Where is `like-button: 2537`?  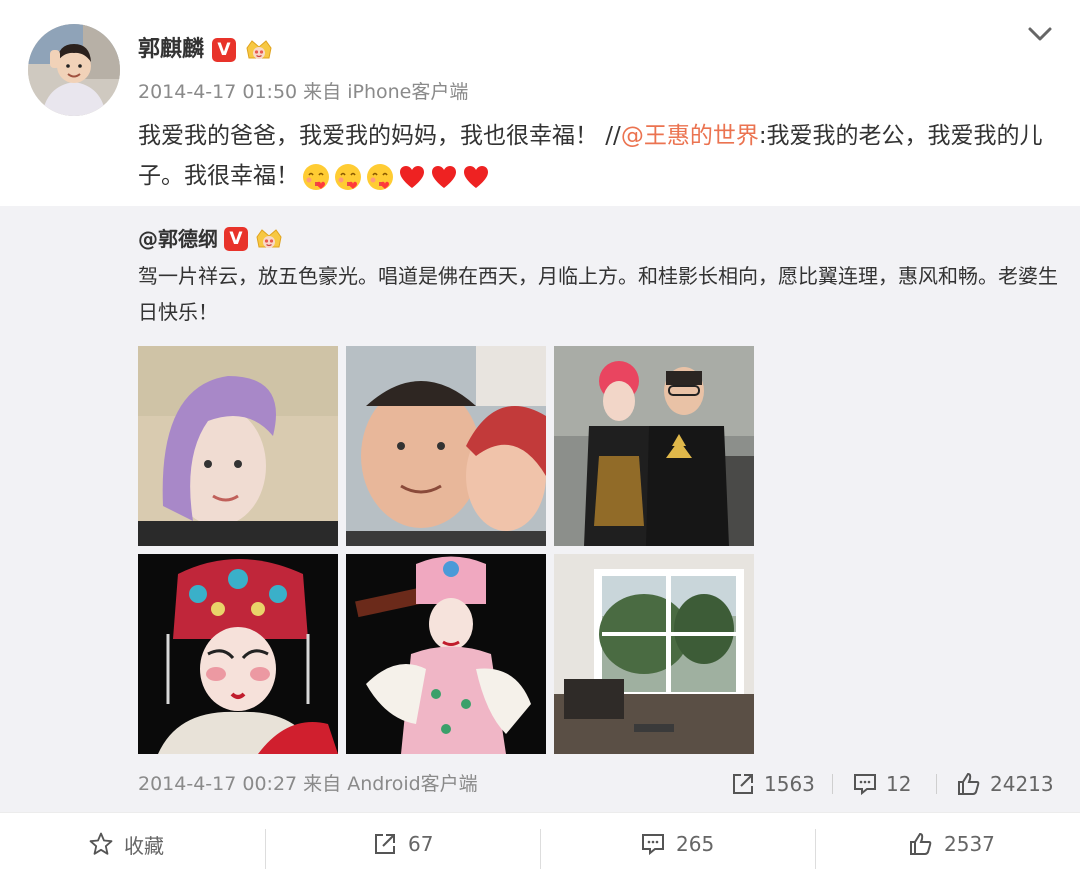
like-button: 2537 is located at coordinates (951, 844).